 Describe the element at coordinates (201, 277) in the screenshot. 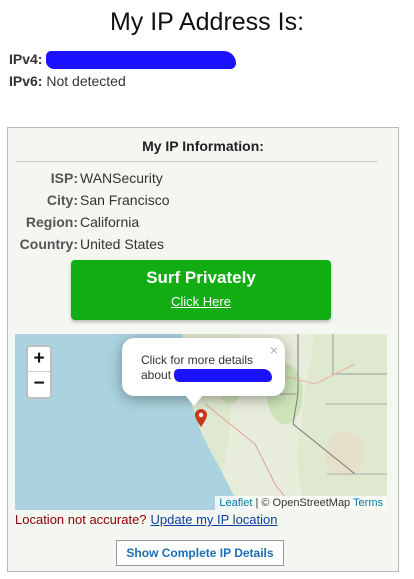

I see `surf-privately-title: Surf Privately` at that location.